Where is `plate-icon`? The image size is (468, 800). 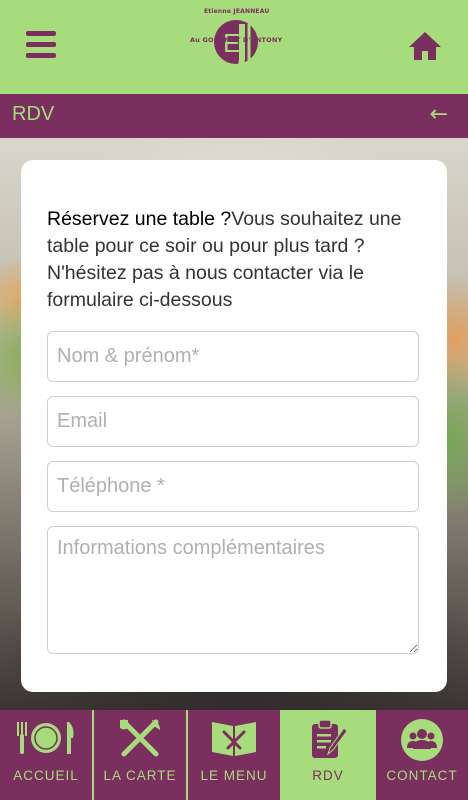
plate-icon is located at coordinates (45, 738).